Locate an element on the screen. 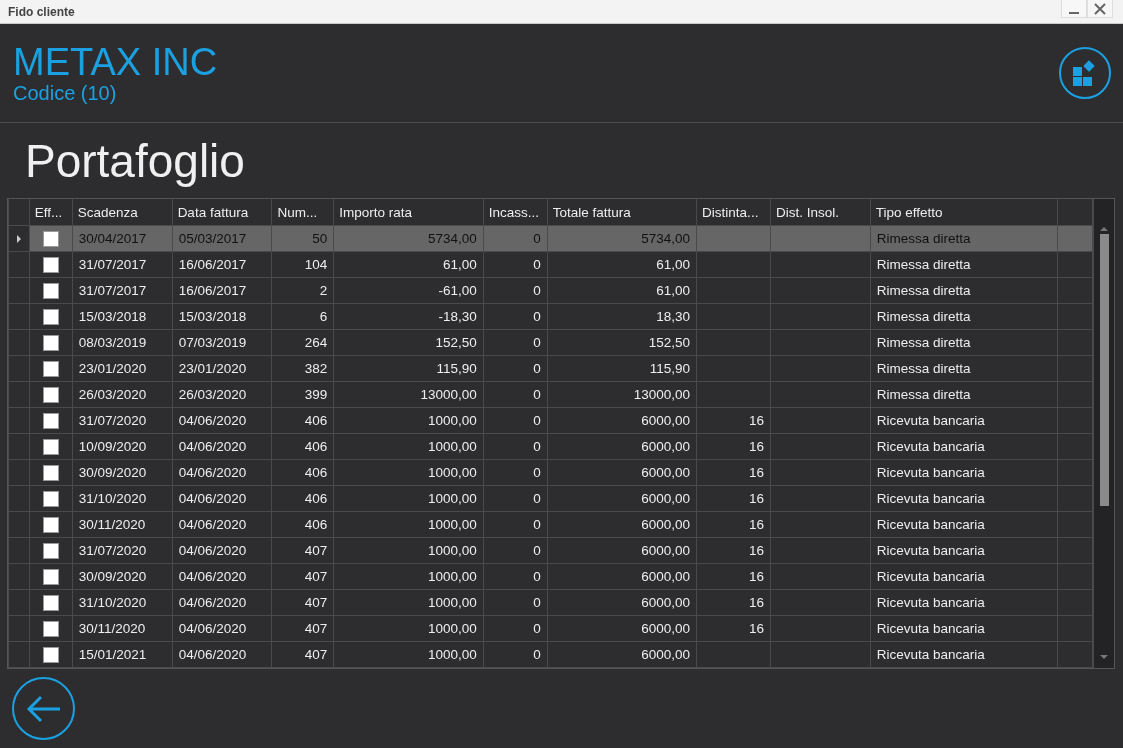 This screenshot has height=748, width=1123. table-row: 30/11/2020 04/06/2020 406 1000,00 0 6000,00 16 Ricevuta bancaria is located at coordinates (550, 524).